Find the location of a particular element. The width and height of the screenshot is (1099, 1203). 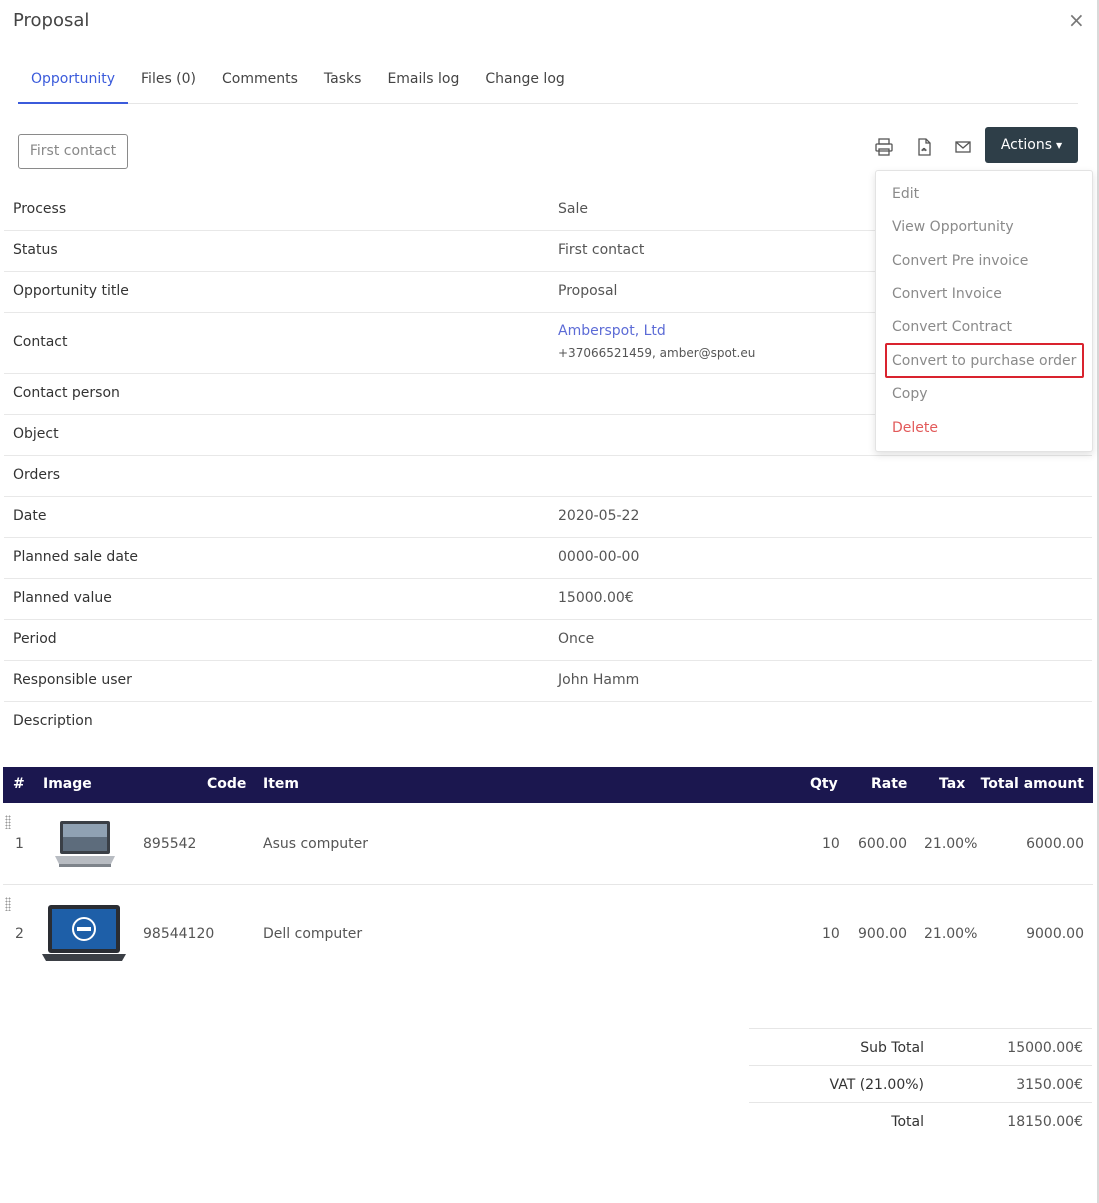

header-code: Code is located at coordinates (227, 784).